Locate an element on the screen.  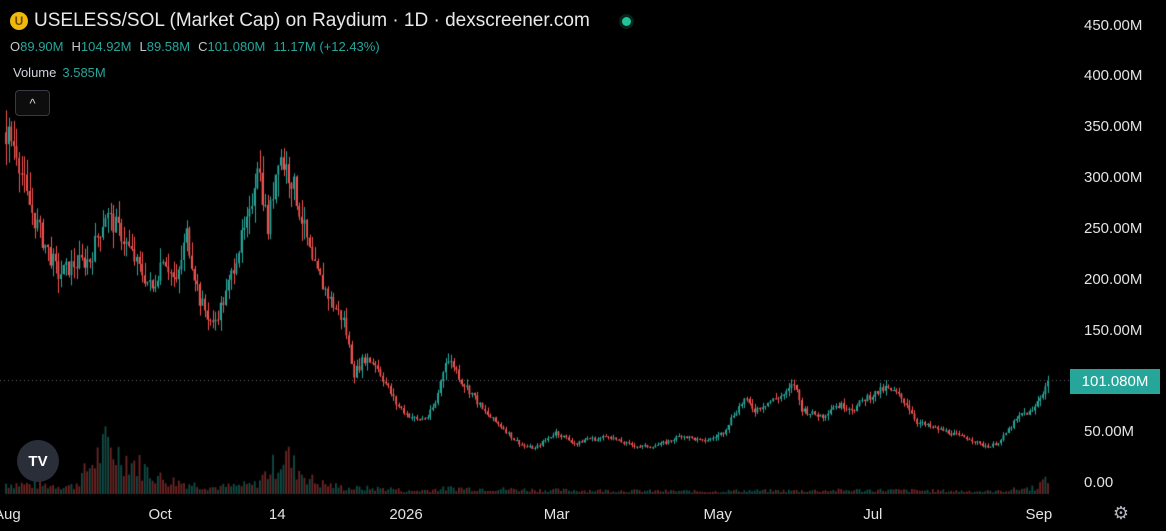
x-tick-label: 14 is located at coordinates (277, 514).